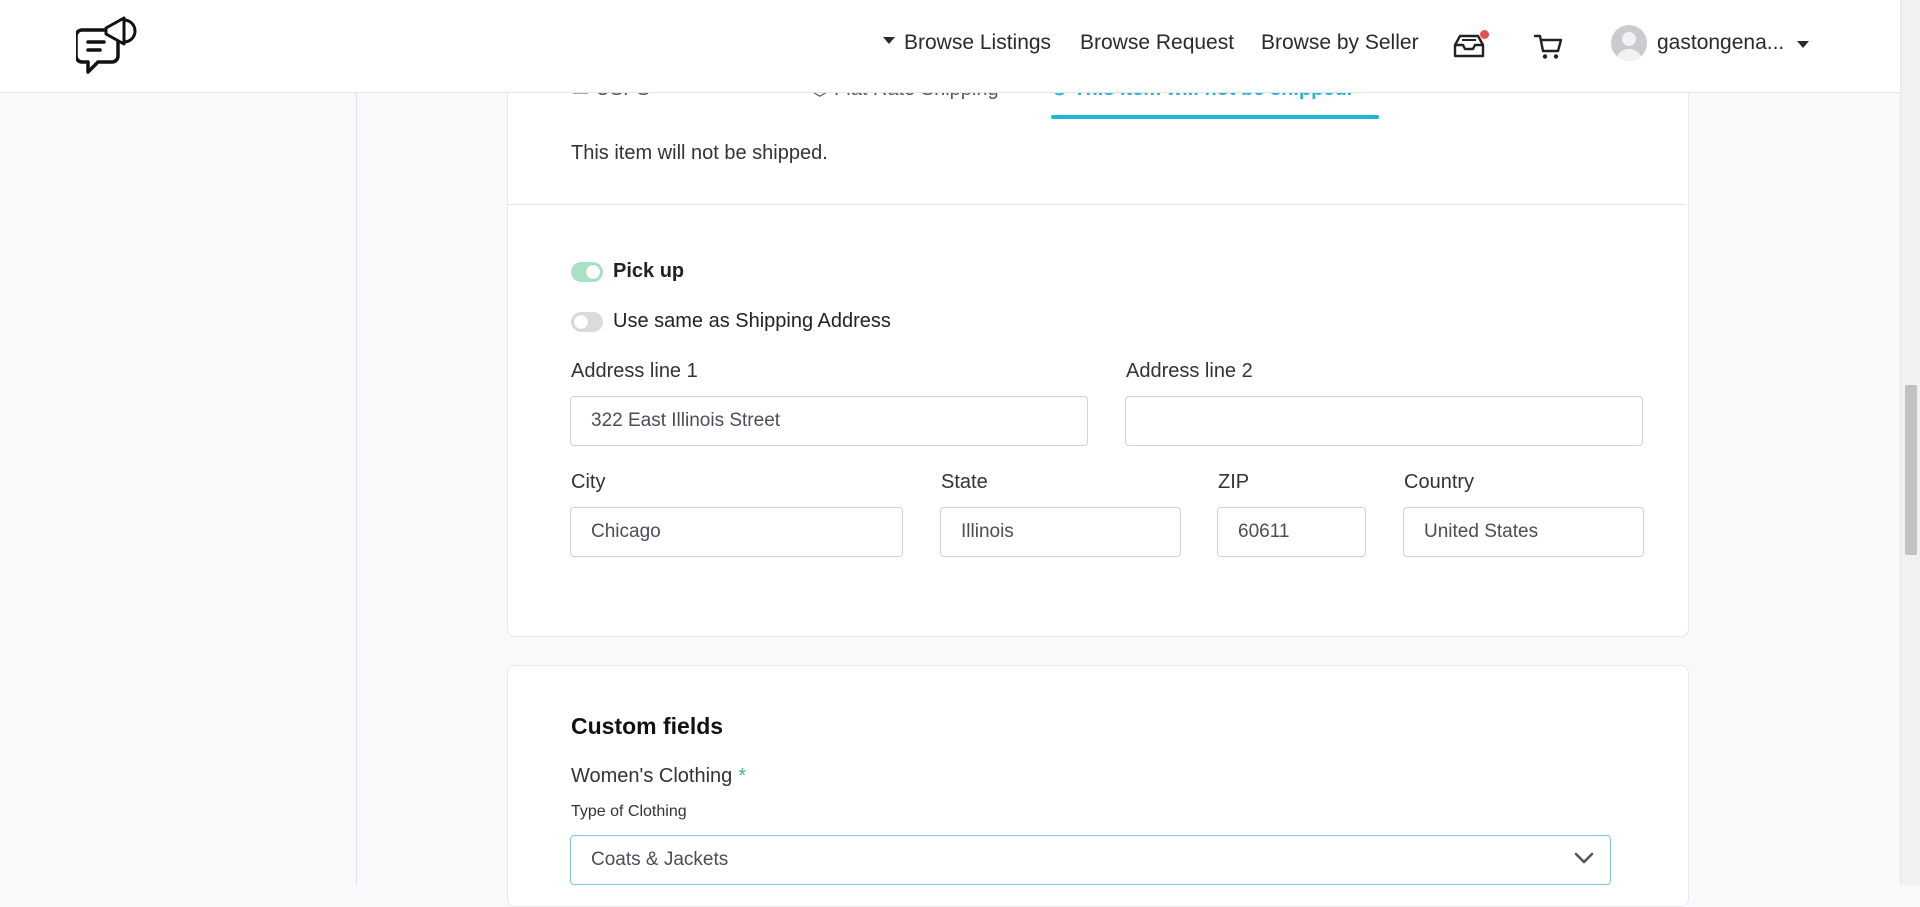 The image size is (1920, 907). I want to click on country-input, so click(1523, 532).